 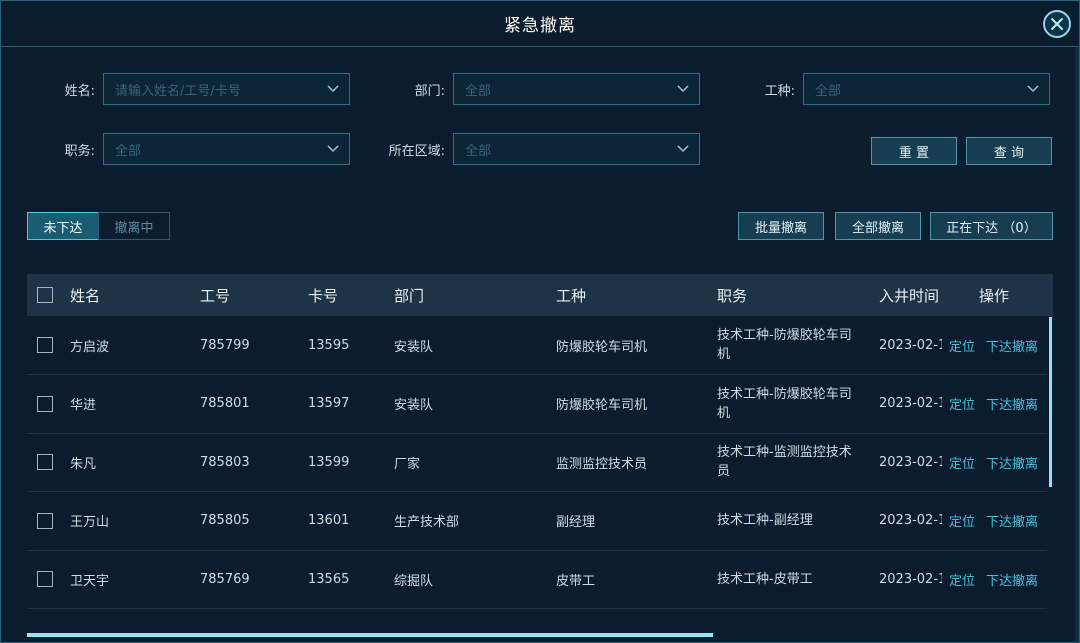 What do you see at coordinates (781, 226) in the screenshot?
I see `batch-evacuate-button: 批量撤离` at bounding box center [781, 226].